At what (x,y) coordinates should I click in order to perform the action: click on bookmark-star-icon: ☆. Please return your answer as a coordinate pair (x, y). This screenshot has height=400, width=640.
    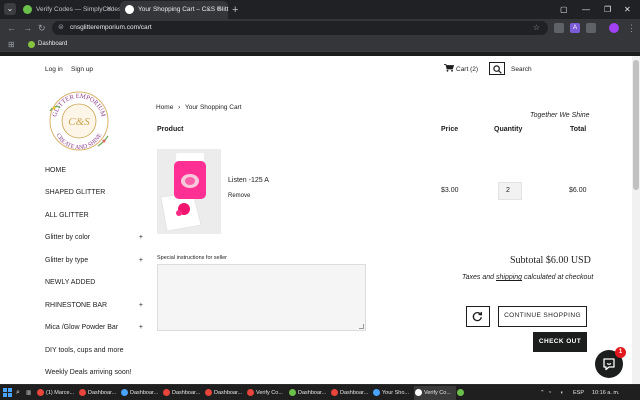
    Looking at the image, I should click on (536, 28).